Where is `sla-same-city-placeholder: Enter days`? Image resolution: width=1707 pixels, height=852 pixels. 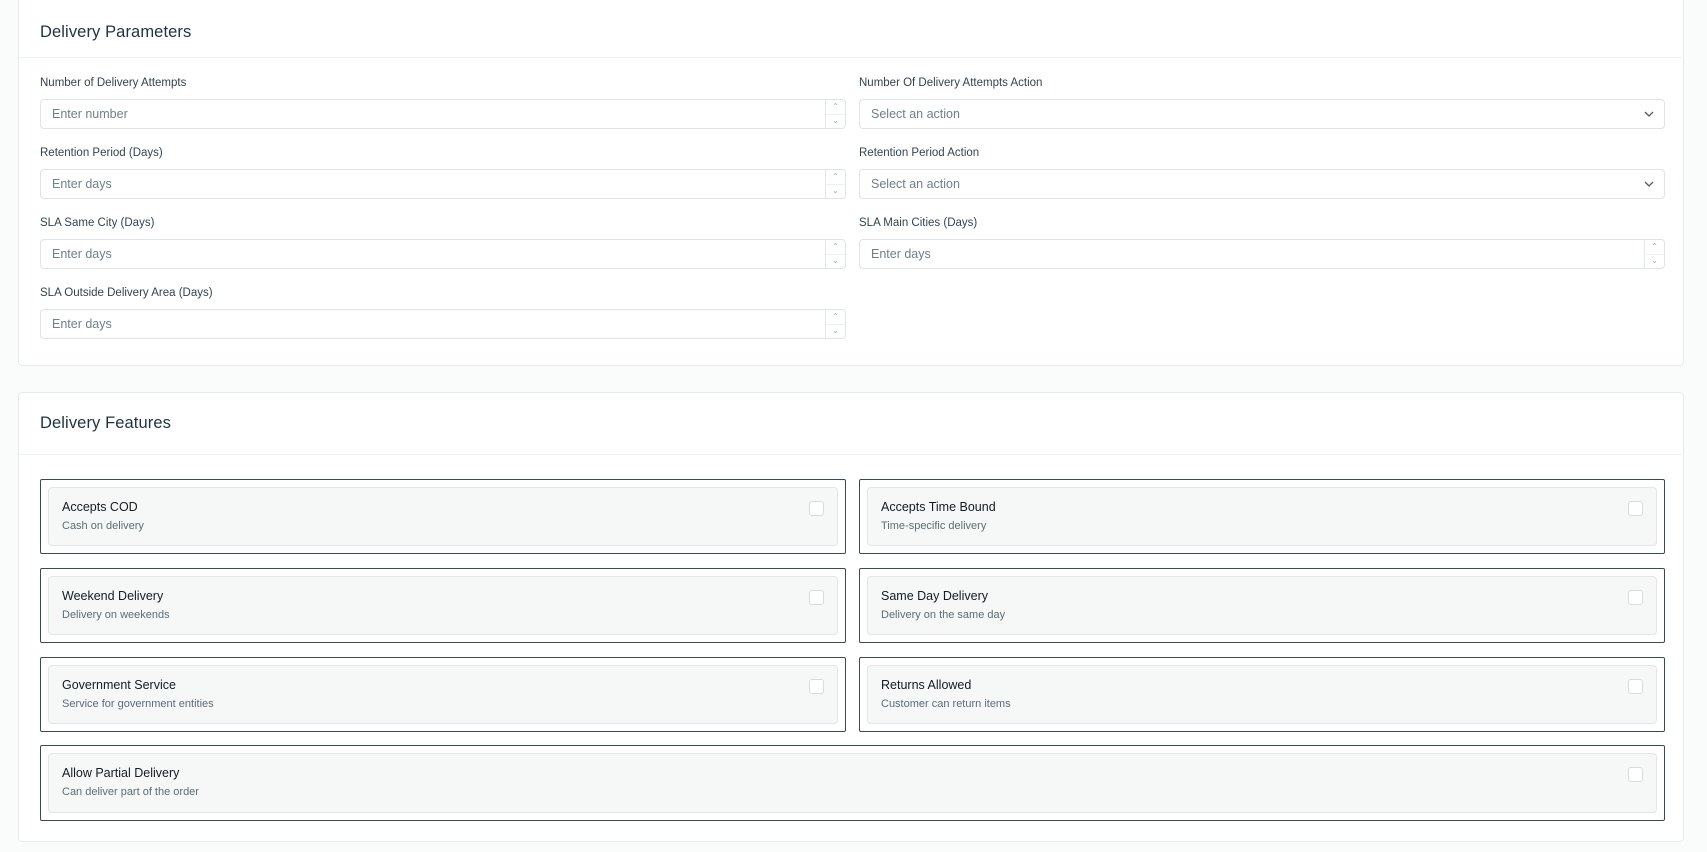 sla-same-city-placeholder: Enter days is located at coordinates (82, 254).